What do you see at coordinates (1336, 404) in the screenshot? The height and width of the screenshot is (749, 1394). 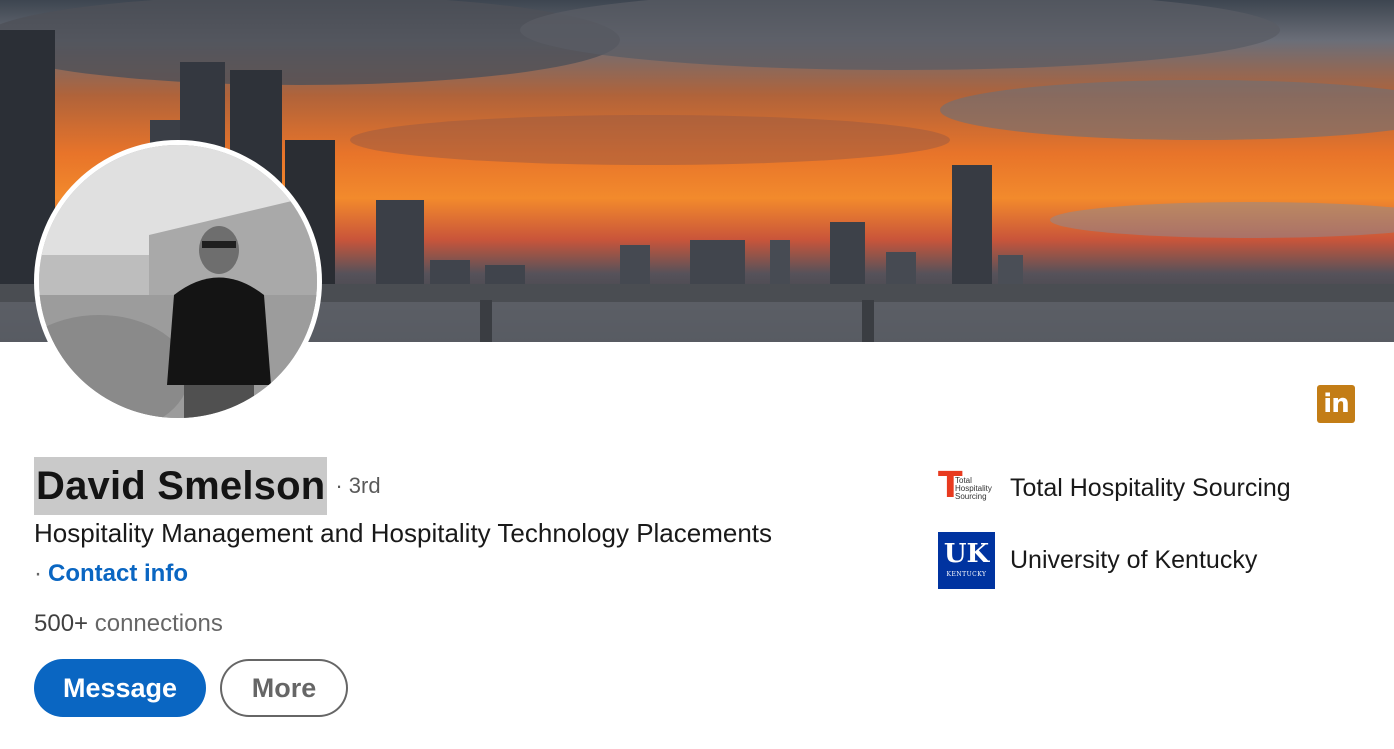 I see `linkedin-icon: in` at bounding box center [1336, 404].